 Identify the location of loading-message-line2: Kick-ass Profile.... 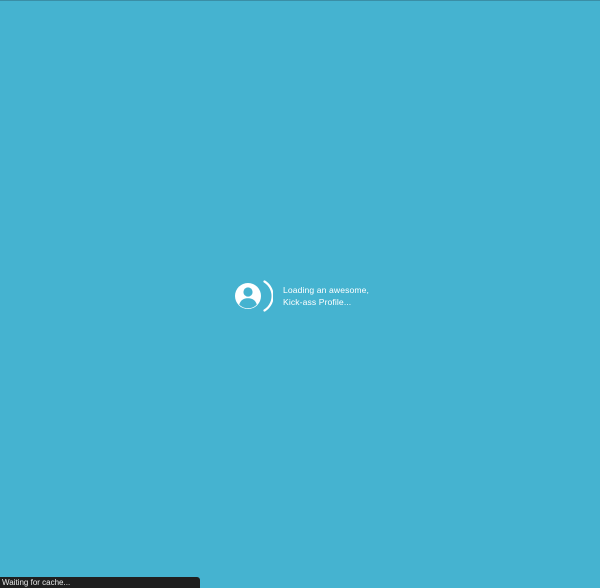
(317, 302).